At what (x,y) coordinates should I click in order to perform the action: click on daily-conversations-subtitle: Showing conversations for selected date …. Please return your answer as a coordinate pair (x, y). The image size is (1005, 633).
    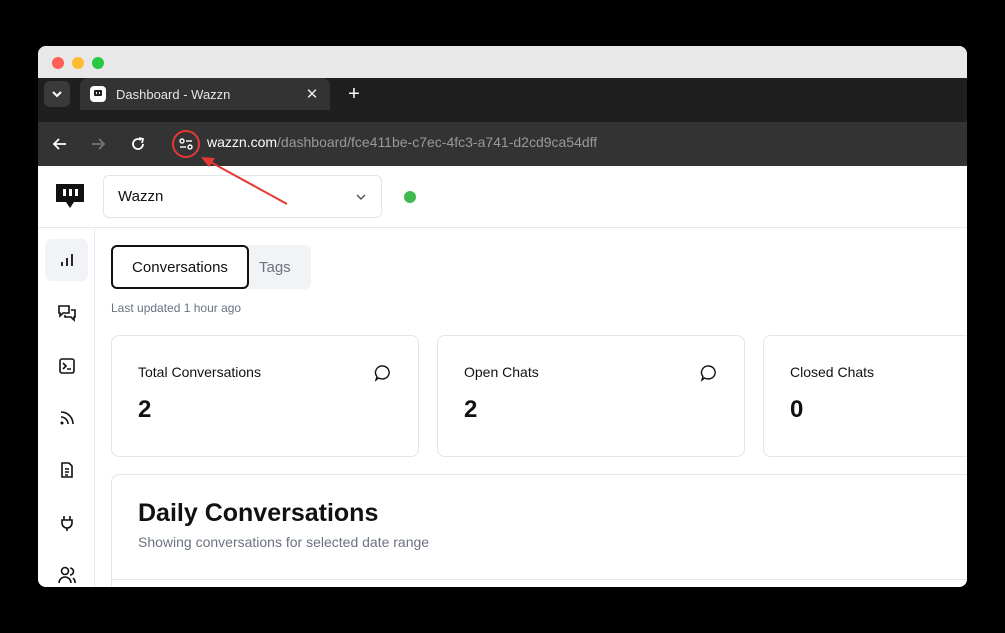
    Looking at the image, I should click on (284, 542).